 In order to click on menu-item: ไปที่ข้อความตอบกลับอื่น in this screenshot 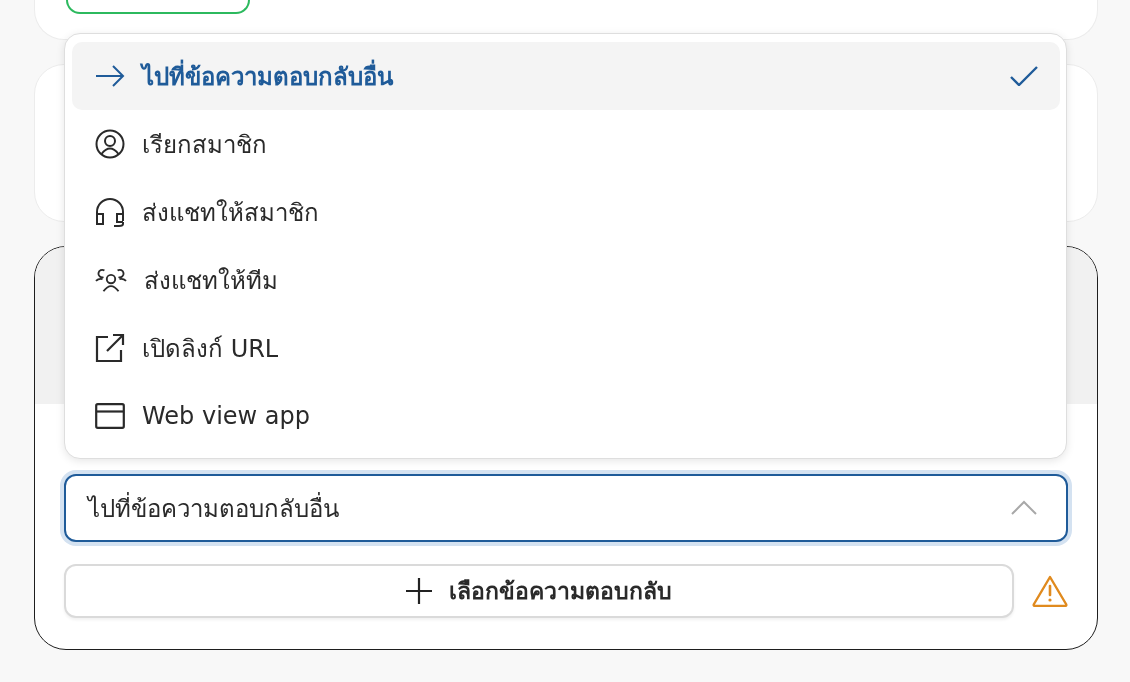, I will do `click(566, 76)`.